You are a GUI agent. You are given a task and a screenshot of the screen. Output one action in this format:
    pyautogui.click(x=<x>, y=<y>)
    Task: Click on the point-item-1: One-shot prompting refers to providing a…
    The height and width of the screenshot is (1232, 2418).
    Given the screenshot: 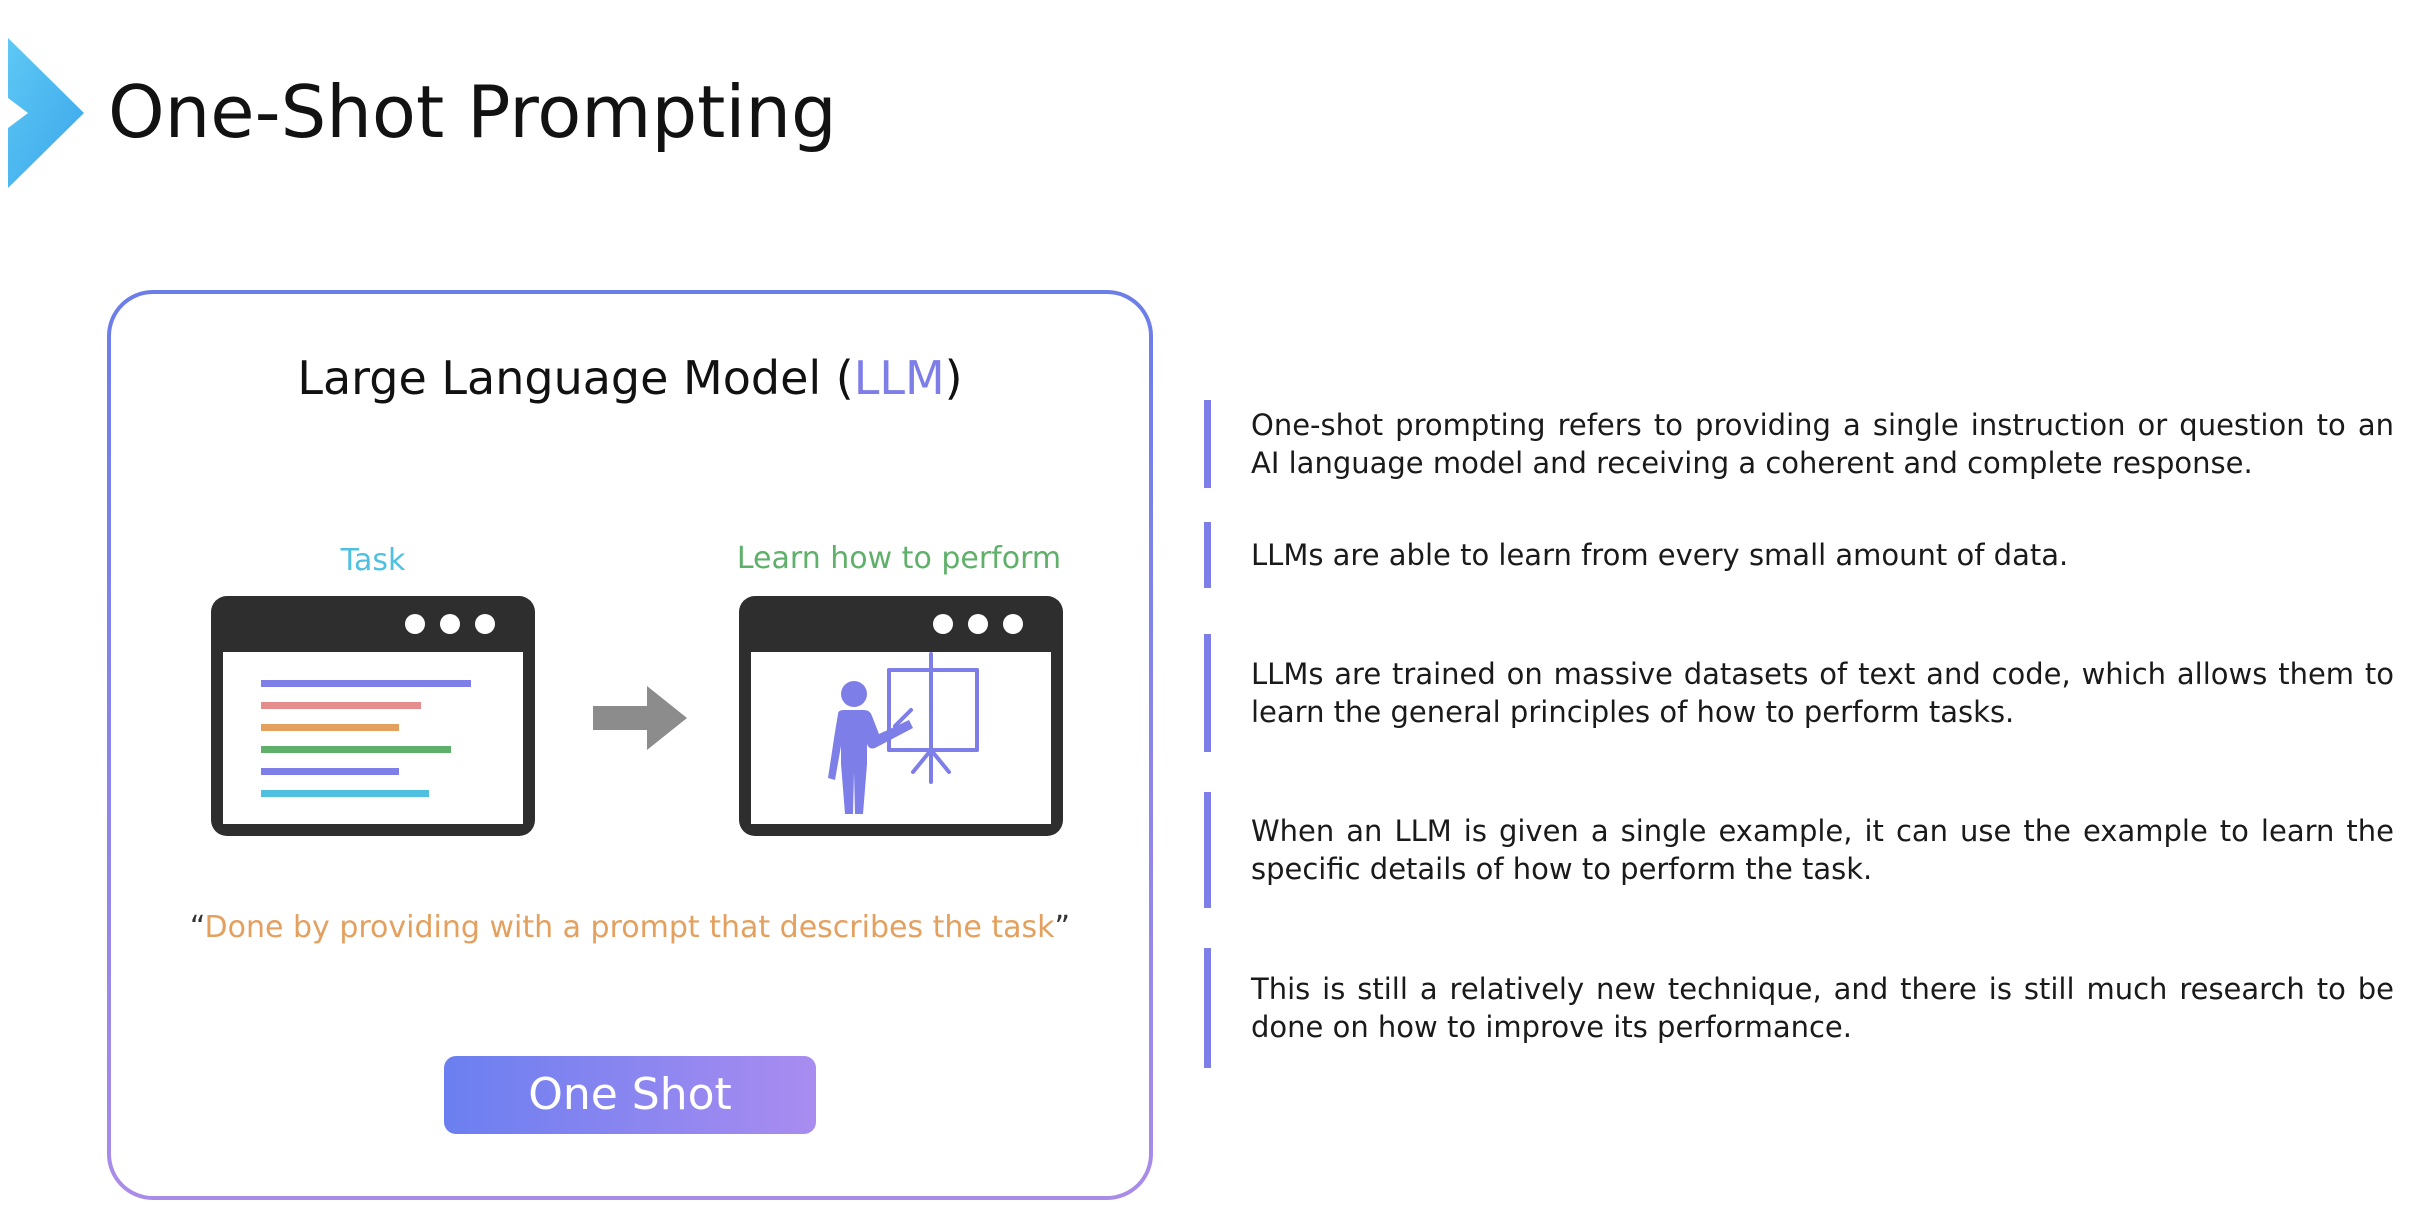 What is the action you would take?
    pyautogui.click(x=1799, y=444)
    